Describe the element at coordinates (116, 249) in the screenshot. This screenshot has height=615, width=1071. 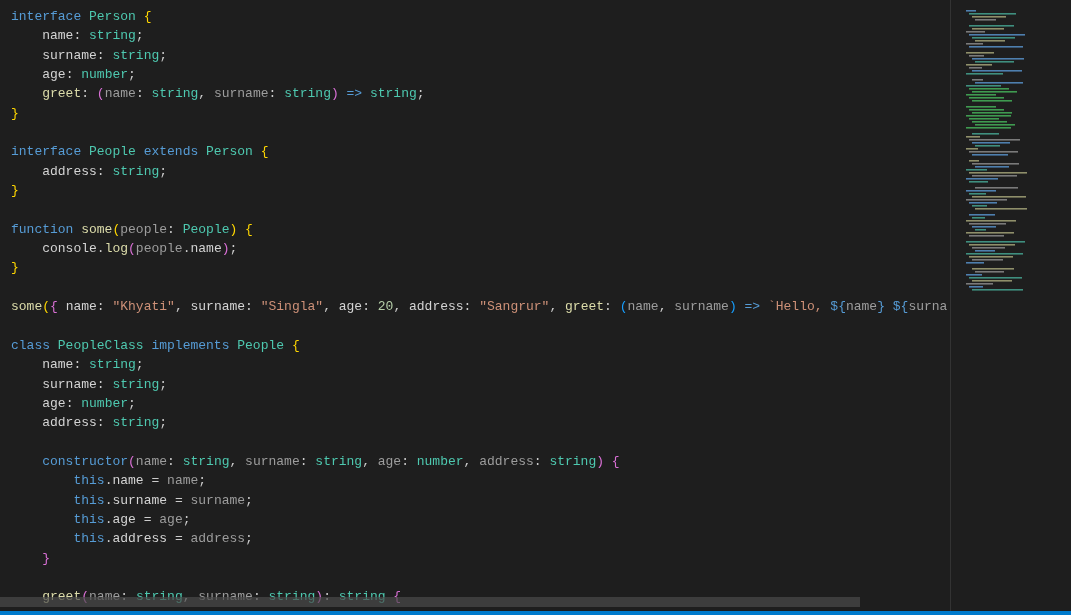
I see `function-name: log` at that location.